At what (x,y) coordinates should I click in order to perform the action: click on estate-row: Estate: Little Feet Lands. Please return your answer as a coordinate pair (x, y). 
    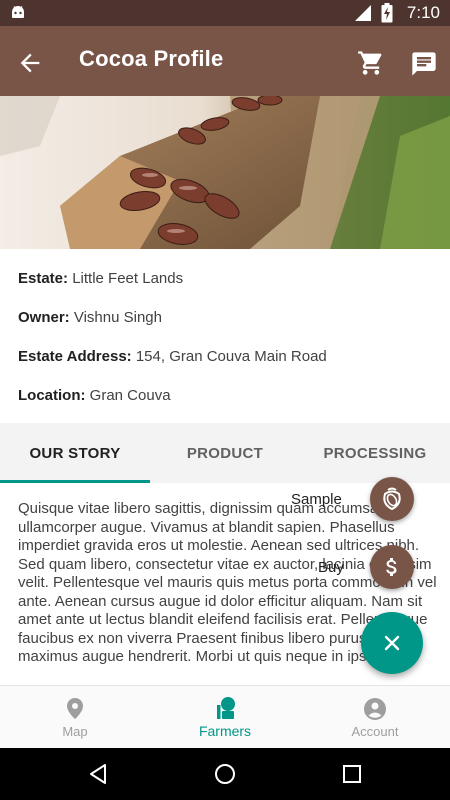
    Looking at the image, I should click on (100, 278).